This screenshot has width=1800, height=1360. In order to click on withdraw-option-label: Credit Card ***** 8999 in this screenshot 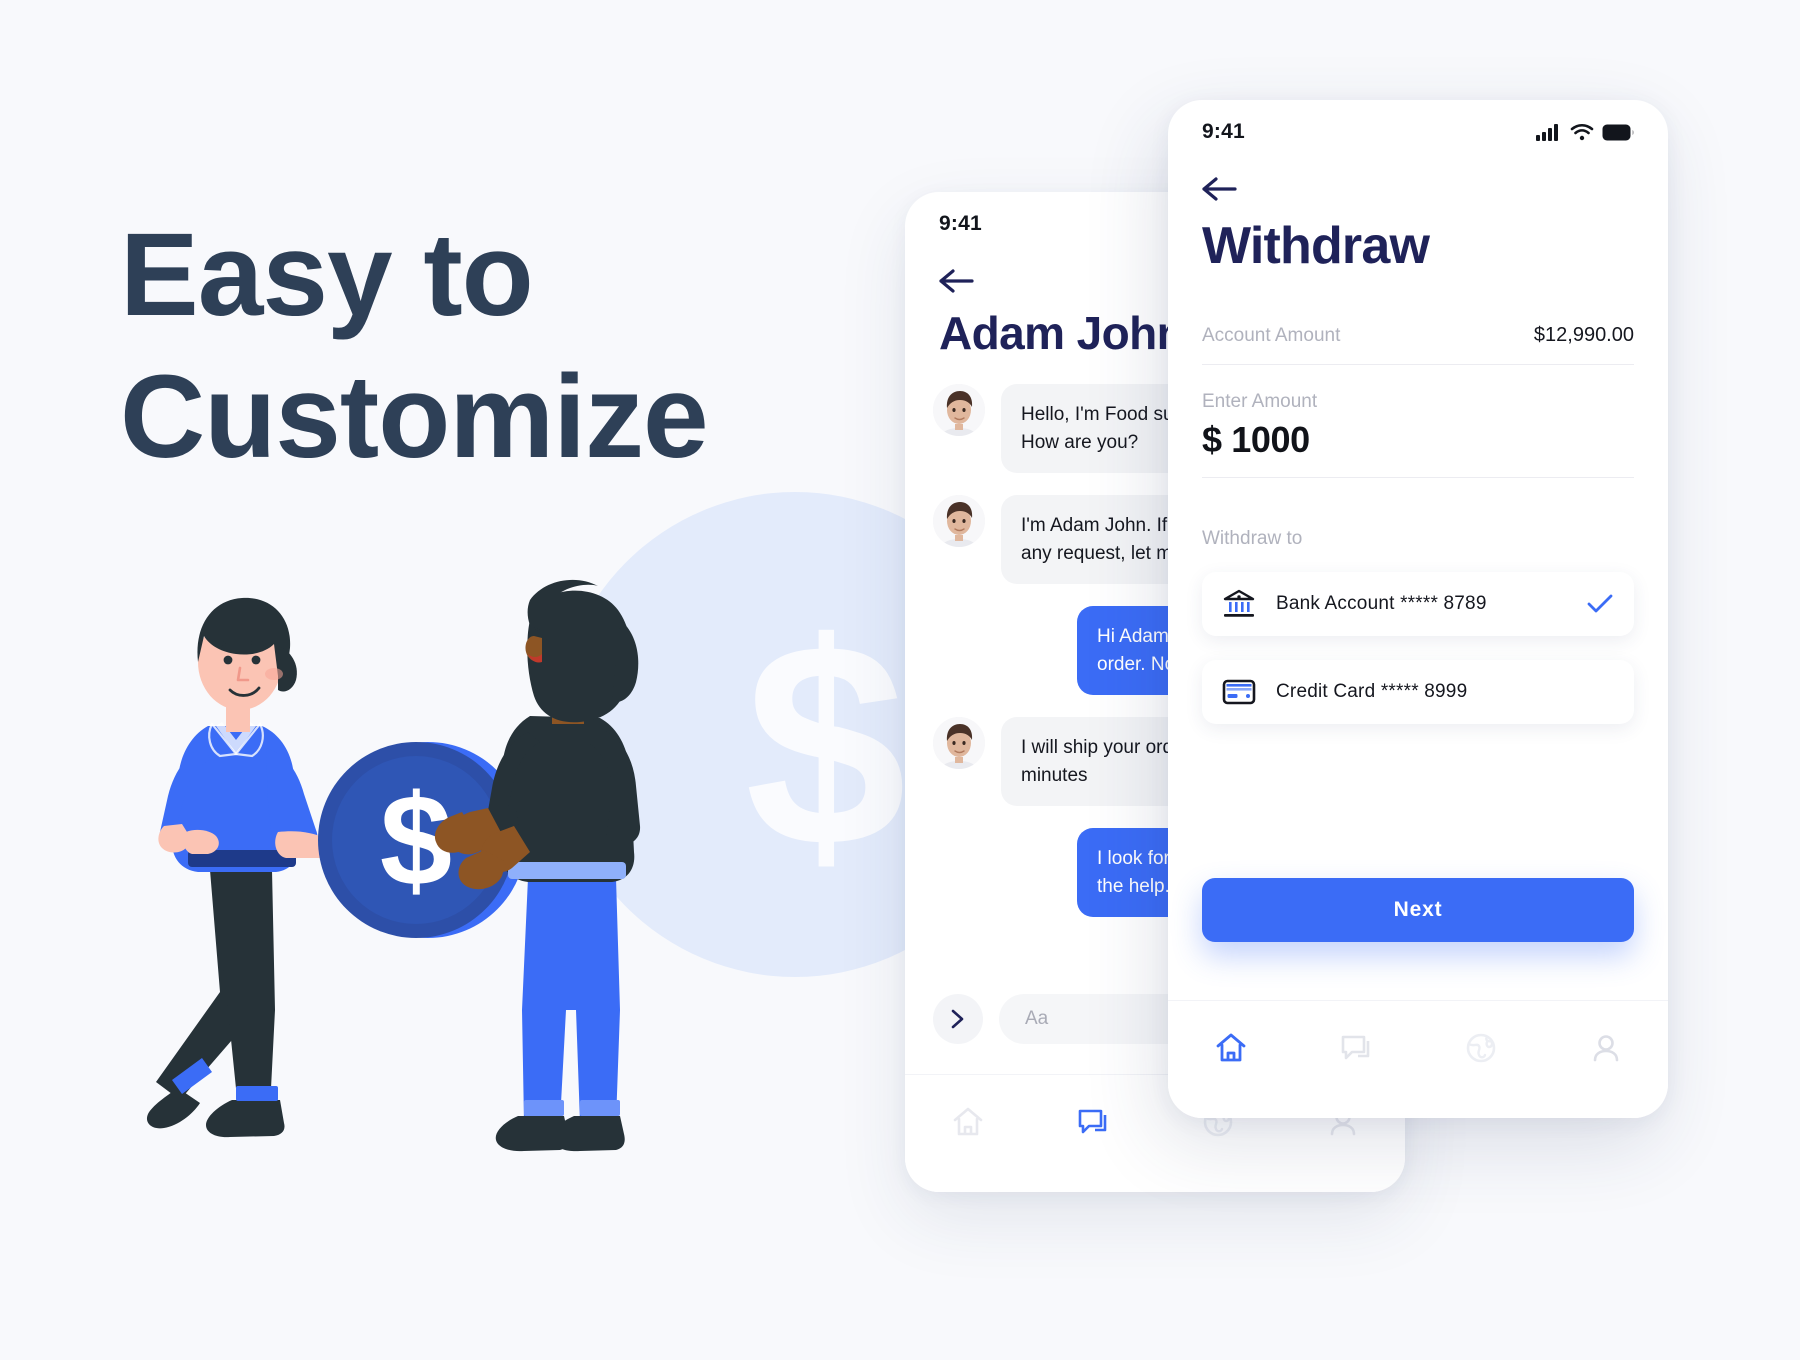, I will do `click(1372, 691)`.